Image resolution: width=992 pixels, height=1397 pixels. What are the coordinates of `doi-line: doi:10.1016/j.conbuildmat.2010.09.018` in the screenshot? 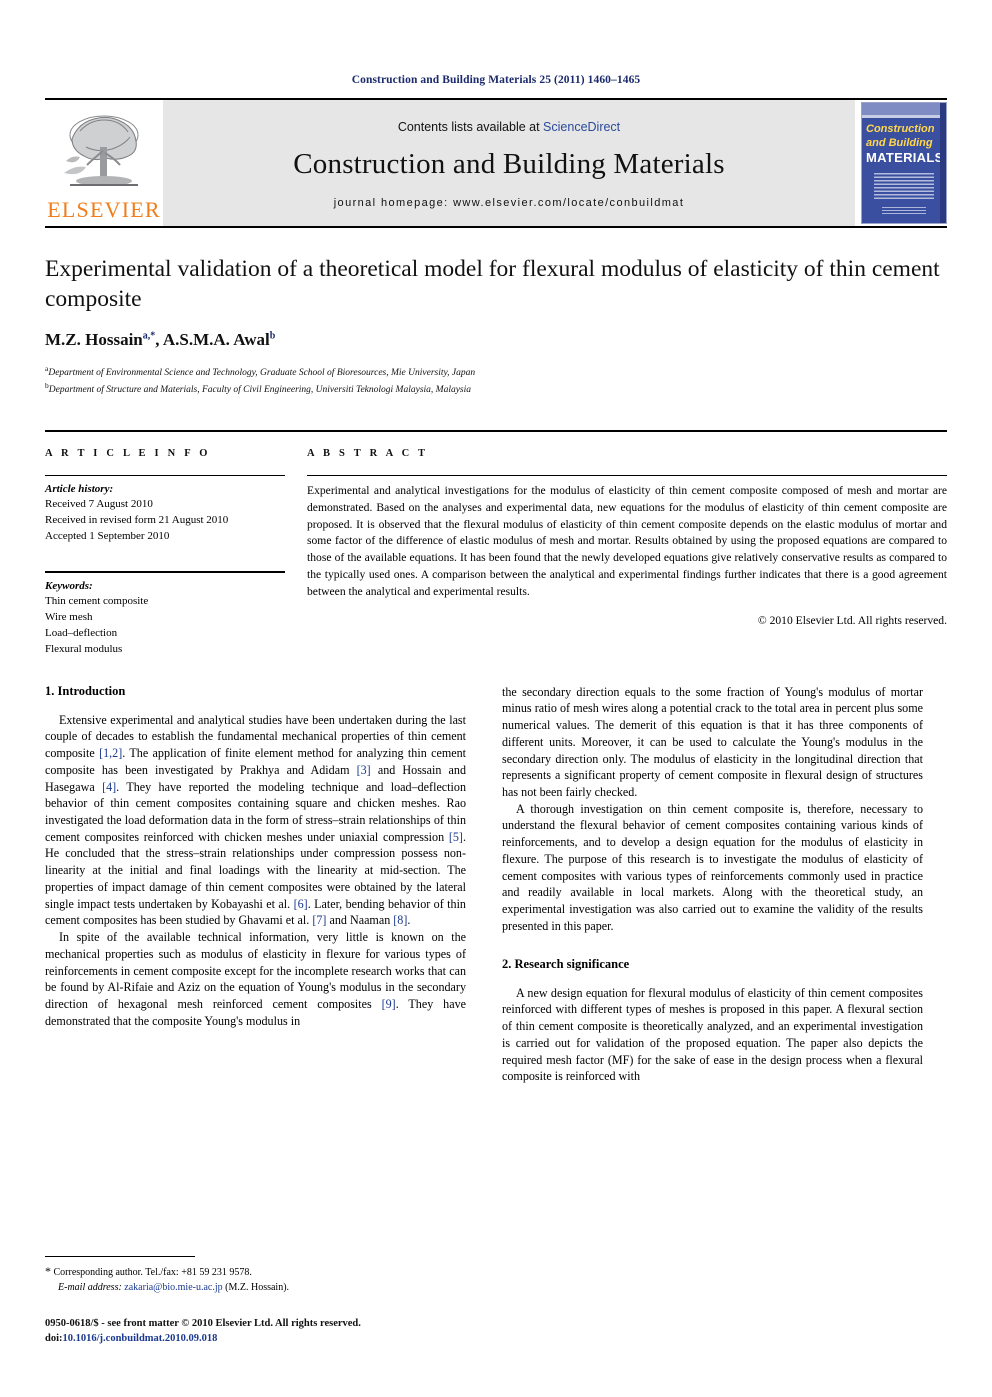 It's located at (280, 1338).